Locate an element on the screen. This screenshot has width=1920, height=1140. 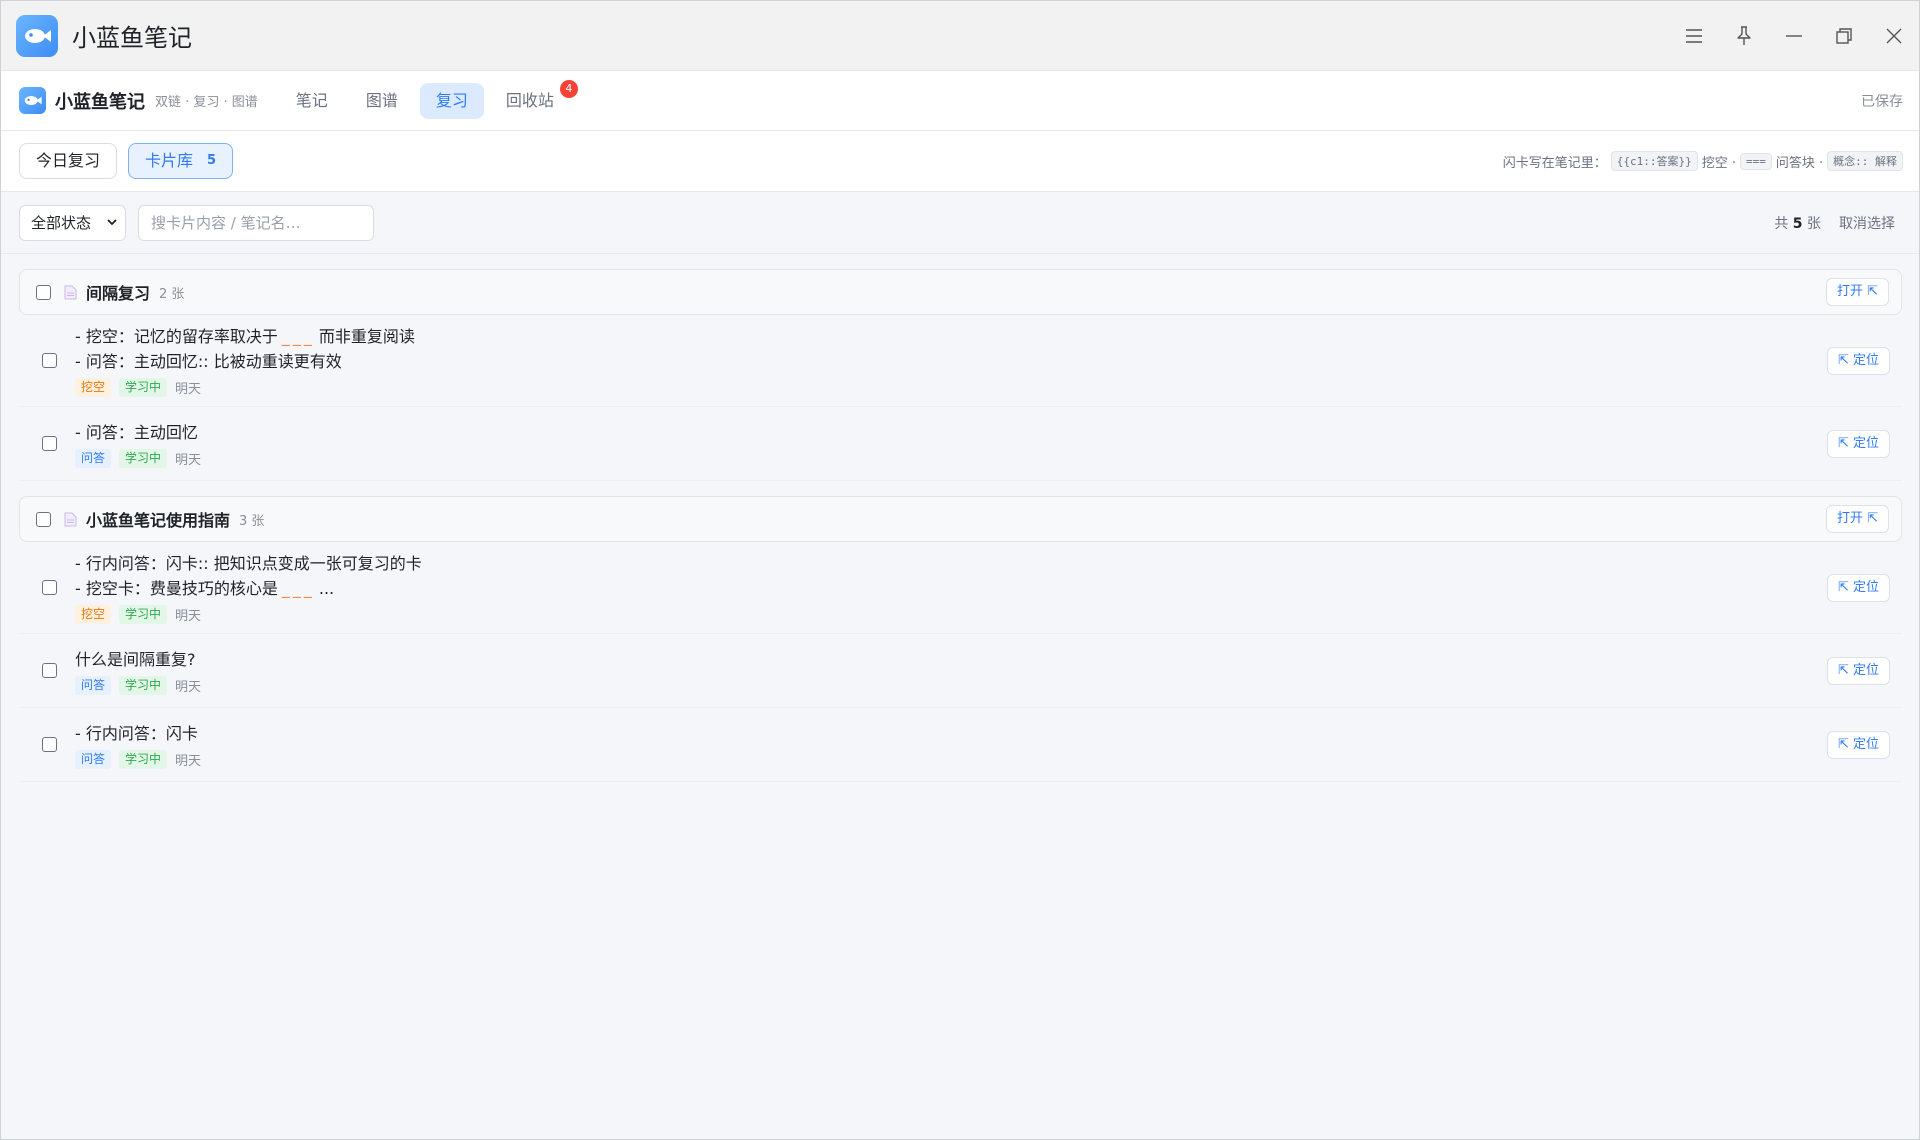
pin-icon is located at coordinates (1744, 36).